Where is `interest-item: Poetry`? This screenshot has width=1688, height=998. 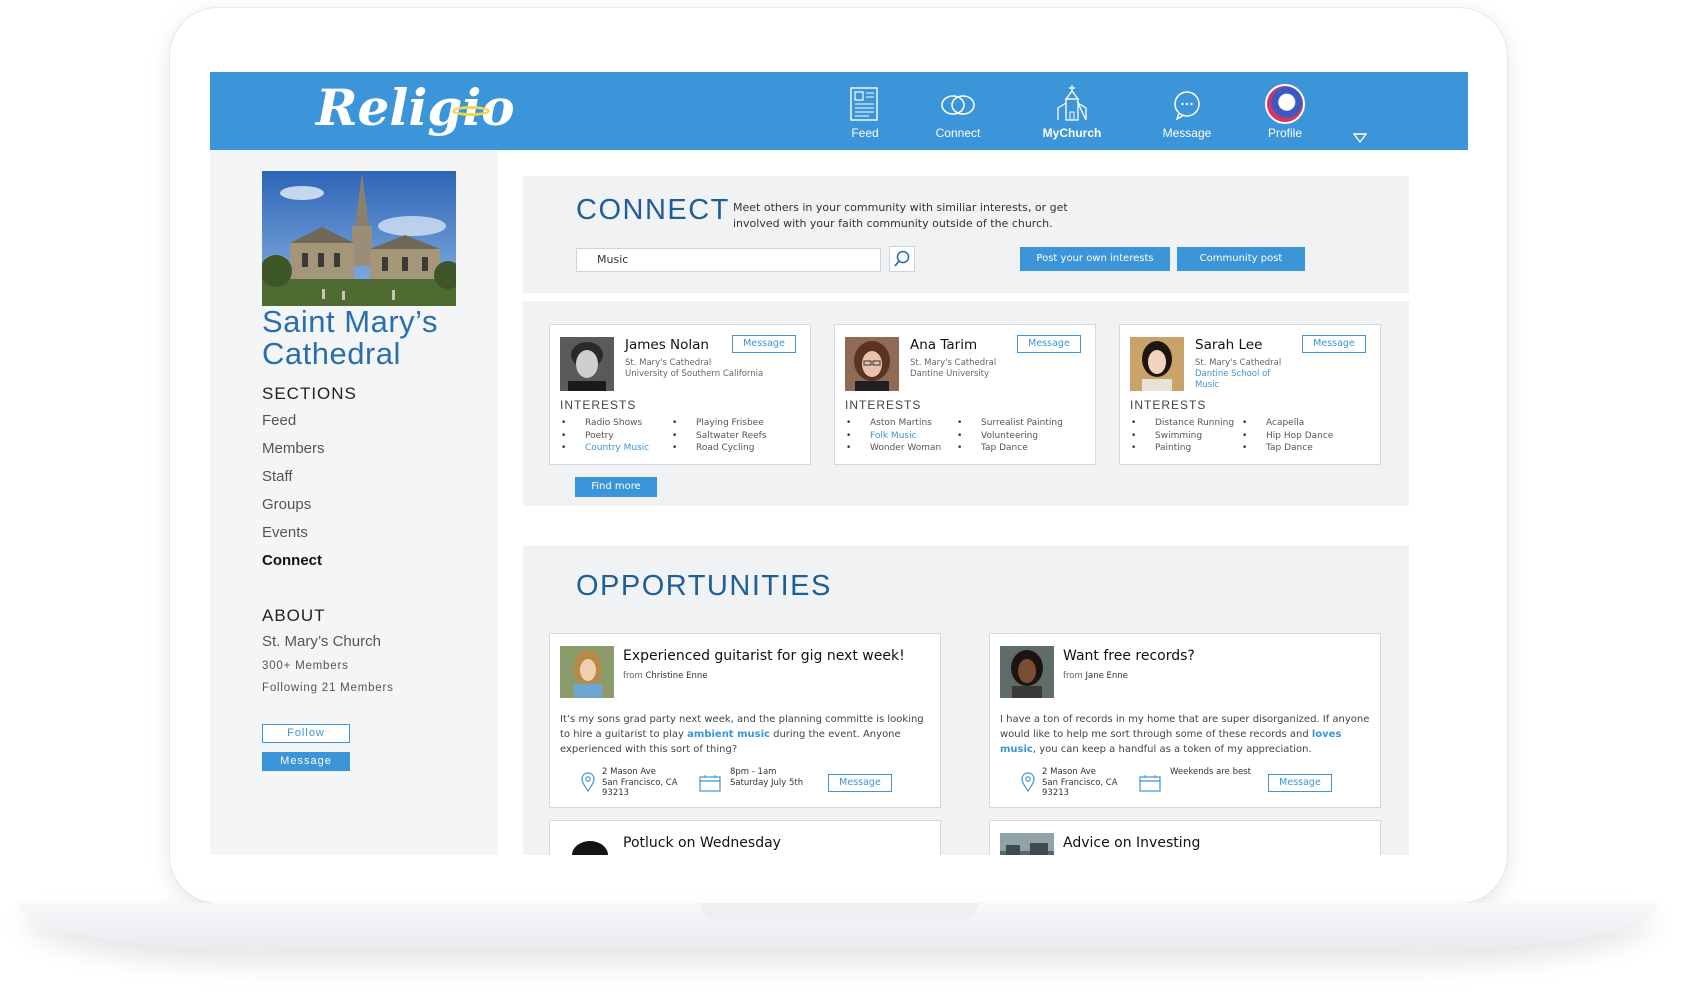 interest-item: Poetry is located at coordinates (602, 436).